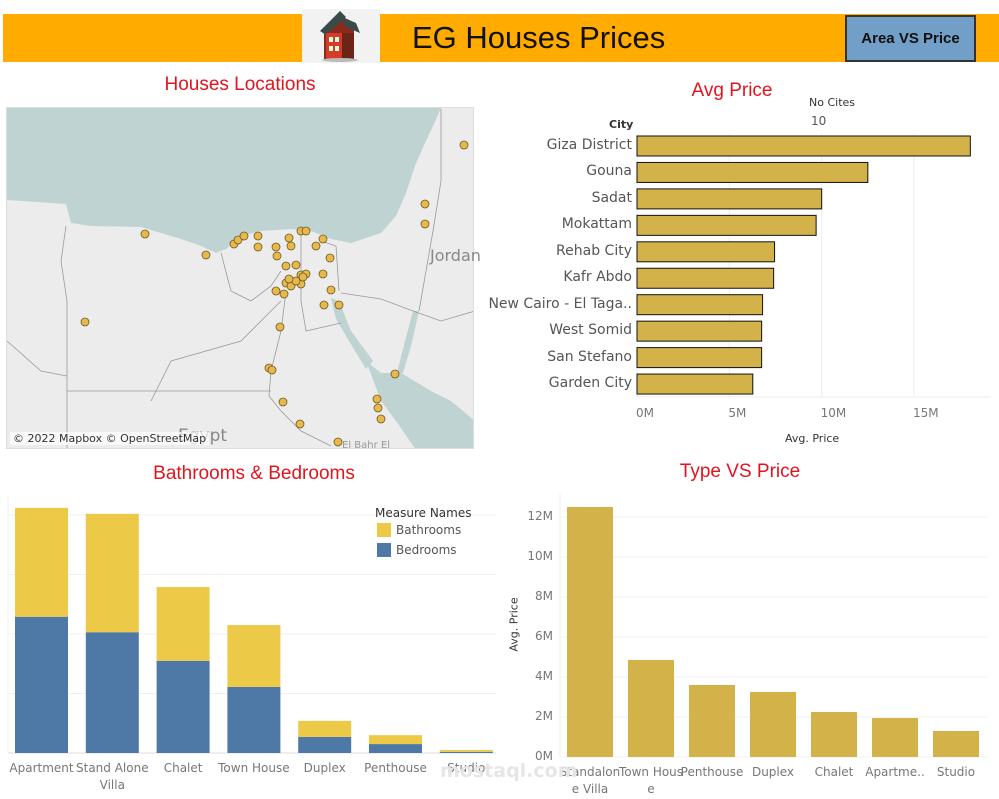 The width and height of the screenshot is (999, 799). What do you see at coordinates (544, 636) in the screenshot?
I see `y-tick-label: 6M` at bounding box center [544, 636].